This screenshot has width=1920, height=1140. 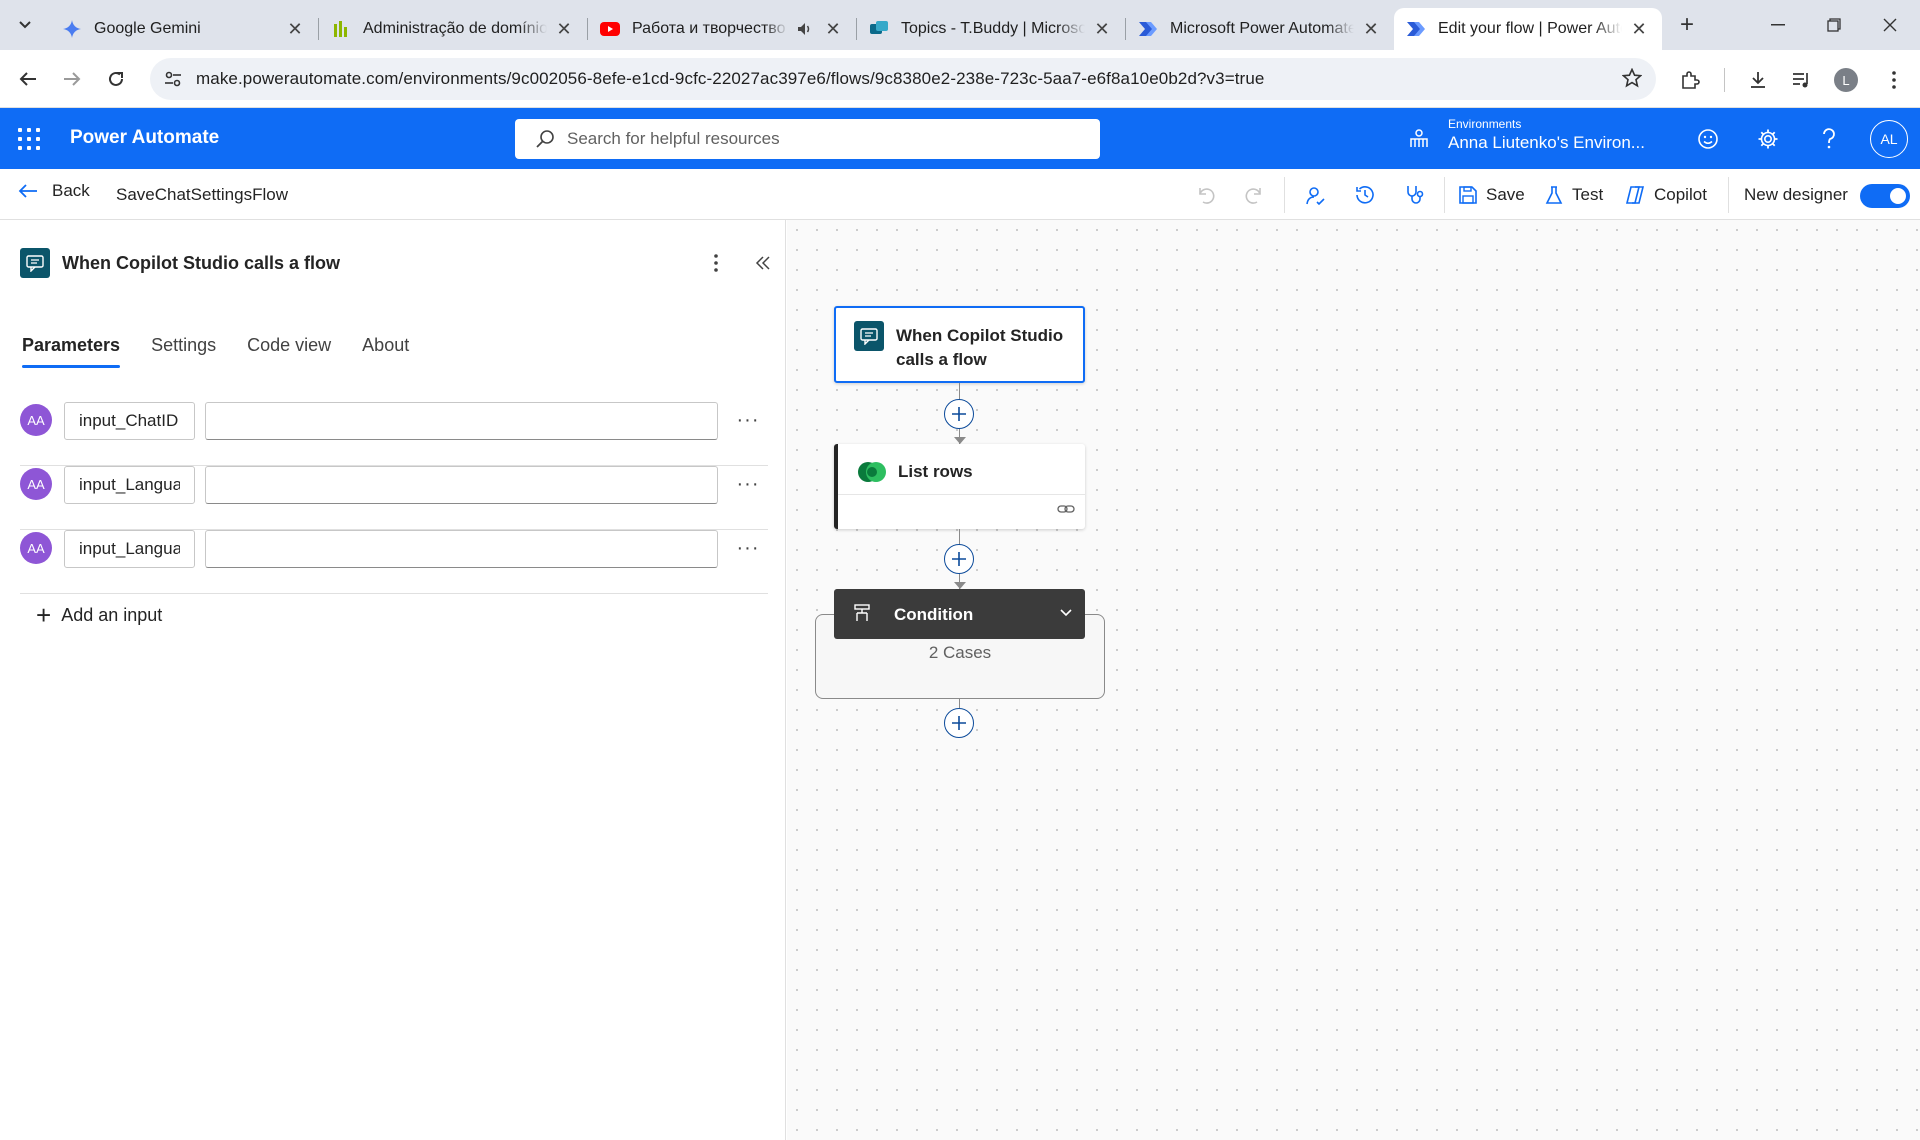 I want to click on browser-tab-power-automate: Microsoft Power Automate ✕, so click(x=1260, y=29).